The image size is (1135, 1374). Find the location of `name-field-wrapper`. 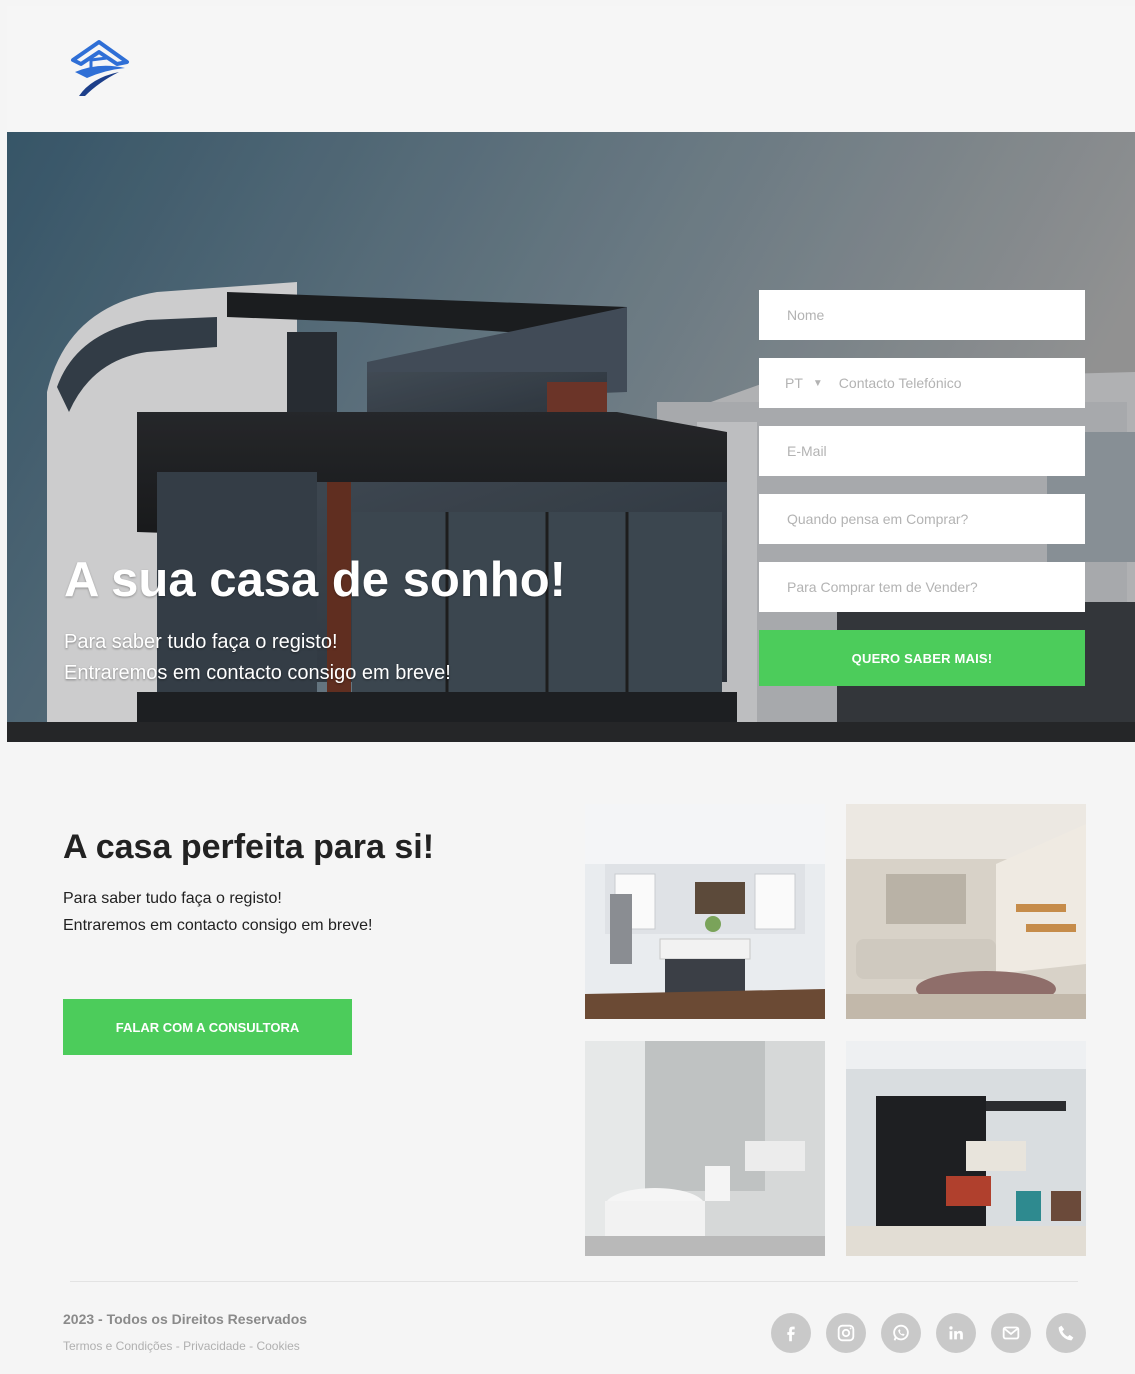

name-field-wrapper is located at coordinates (922, 315).